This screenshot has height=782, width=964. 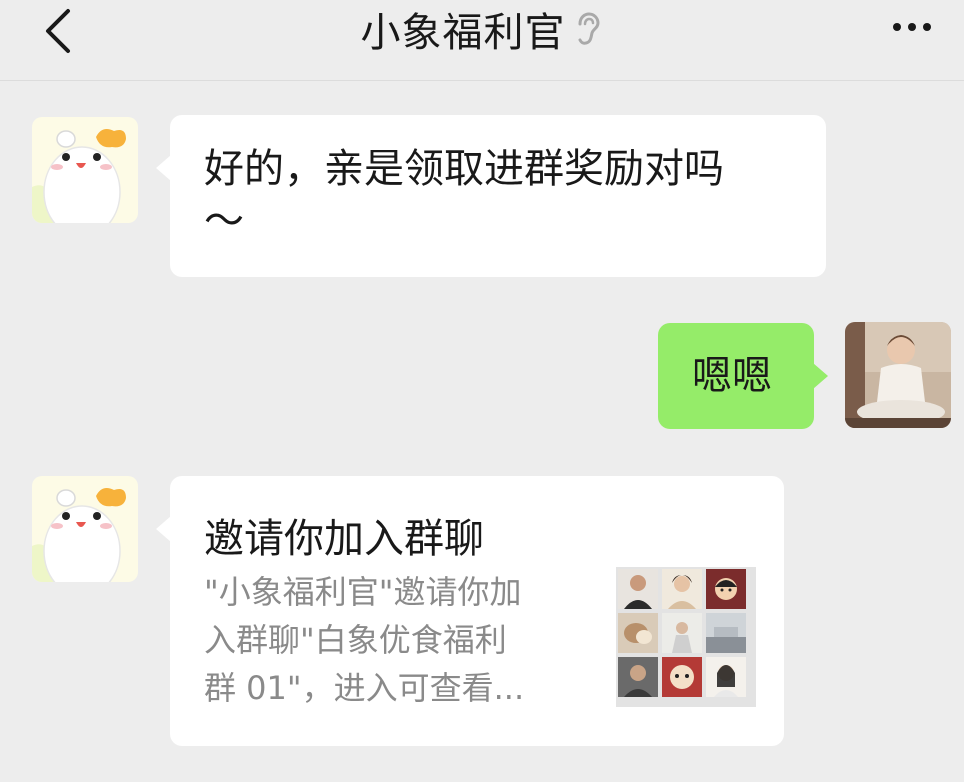 I want to click on message-text: 好的，亲是领取进群奖励对吗 ～, so click(x=464, y=195).